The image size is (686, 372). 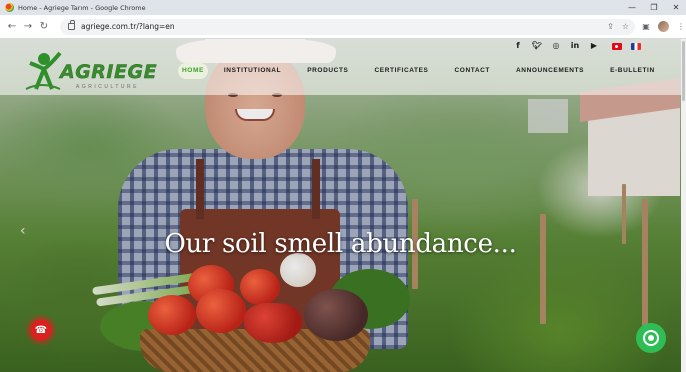 What do you see at coordinates (9, 7) in the screenshot?
I see `chrome-favicon-icon` at bounding box center [9, 7].